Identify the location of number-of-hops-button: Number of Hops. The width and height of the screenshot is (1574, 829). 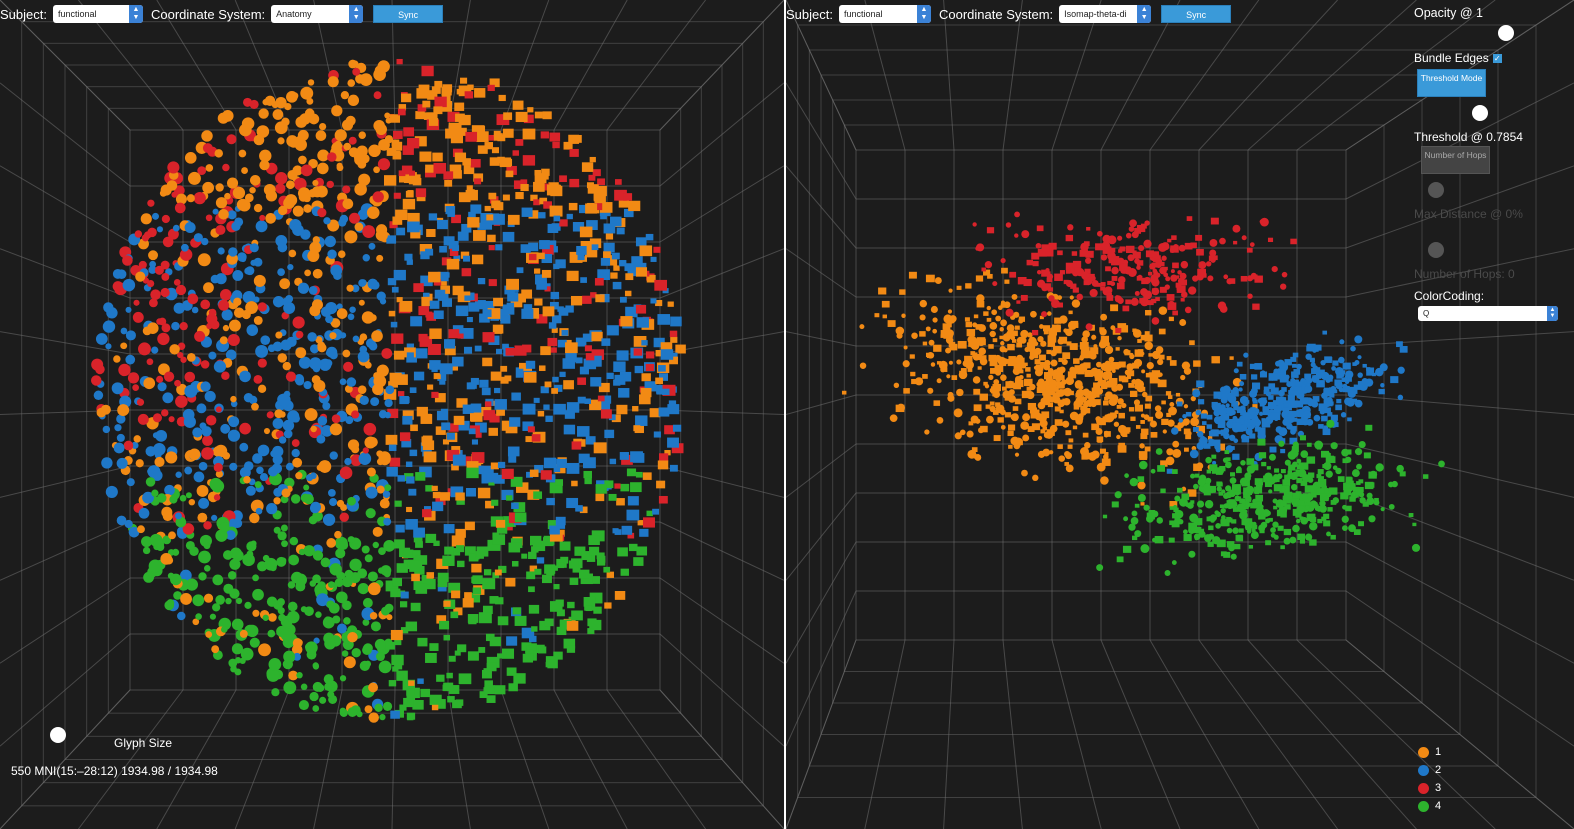
(1455, 160).